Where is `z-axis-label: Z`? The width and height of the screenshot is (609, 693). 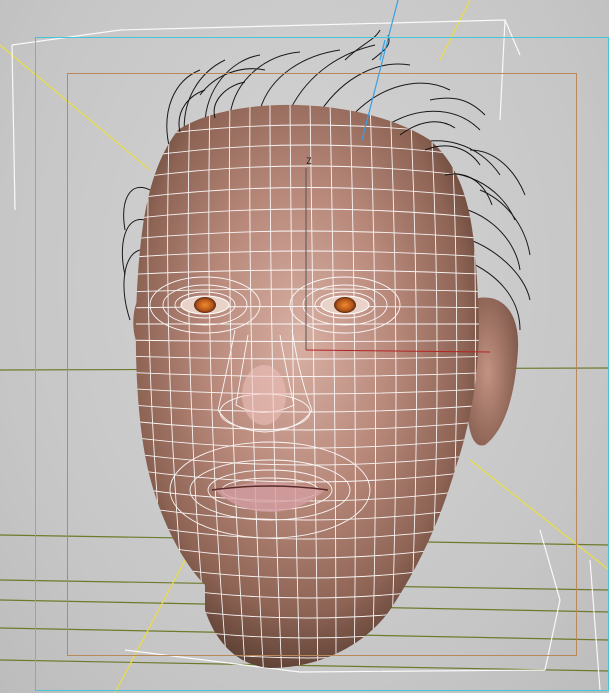 z-axis-label: Z is located at coordinates (309, 162).